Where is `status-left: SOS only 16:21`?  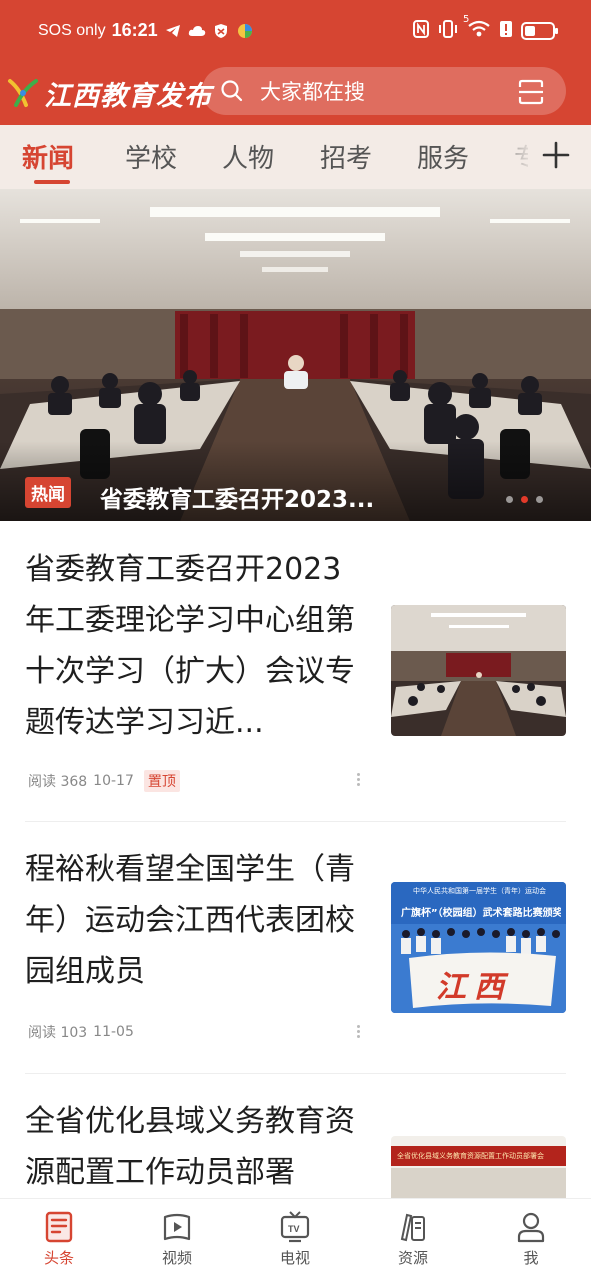
status-left: SOS only 16:21 is located at coordinates (146, 30).